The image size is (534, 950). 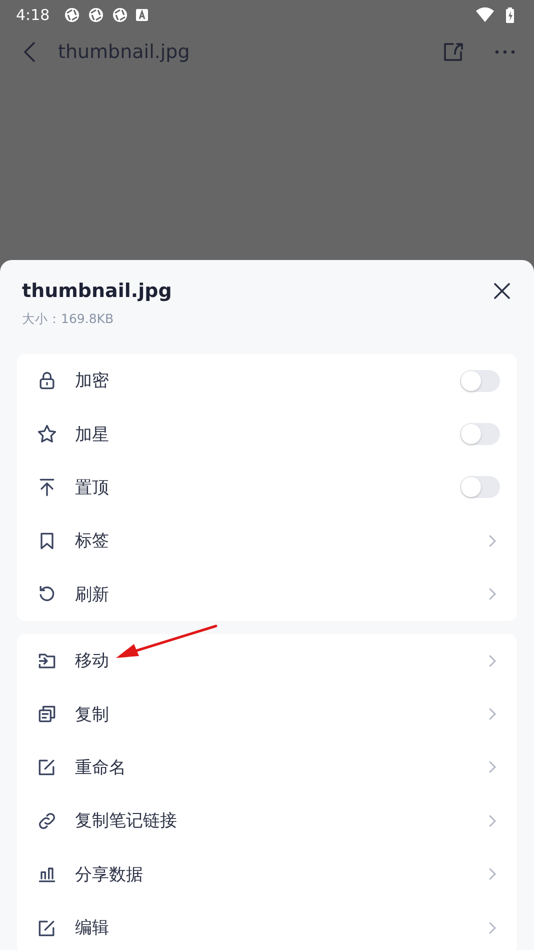 What do you see at coordinates (267, 821) in the screenshot?
I see `menu-item: 复制笔记链接` at bounding box center [267, 821].